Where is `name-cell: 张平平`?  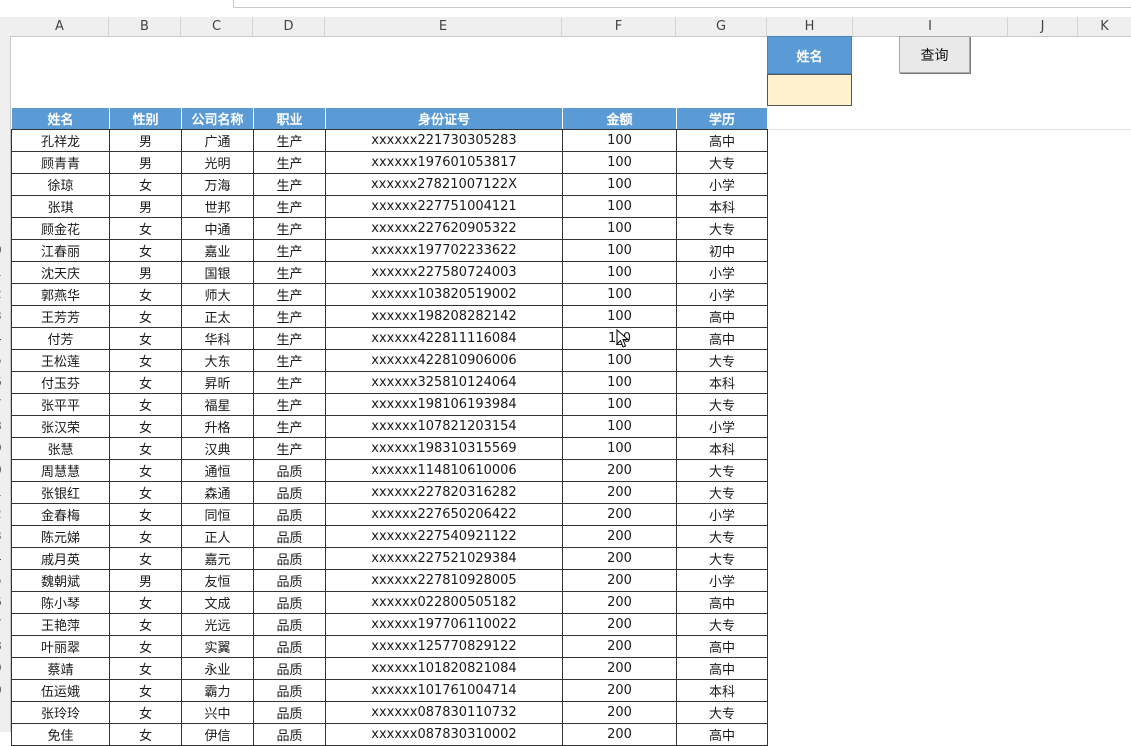 name-cell: 张平平 is located at coordinates (60, 404).